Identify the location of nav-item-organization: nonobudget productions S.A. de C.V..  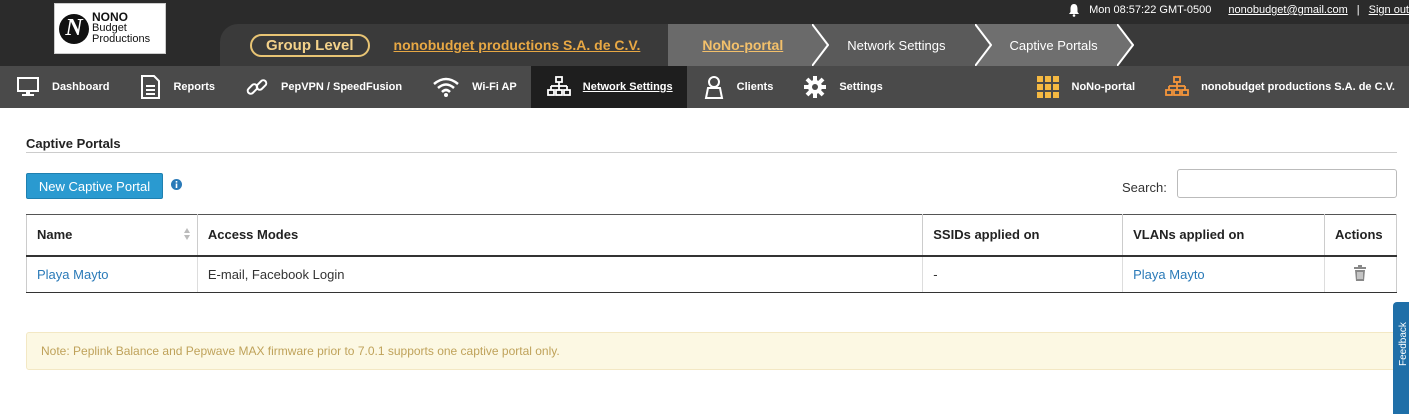
(1279, 87).